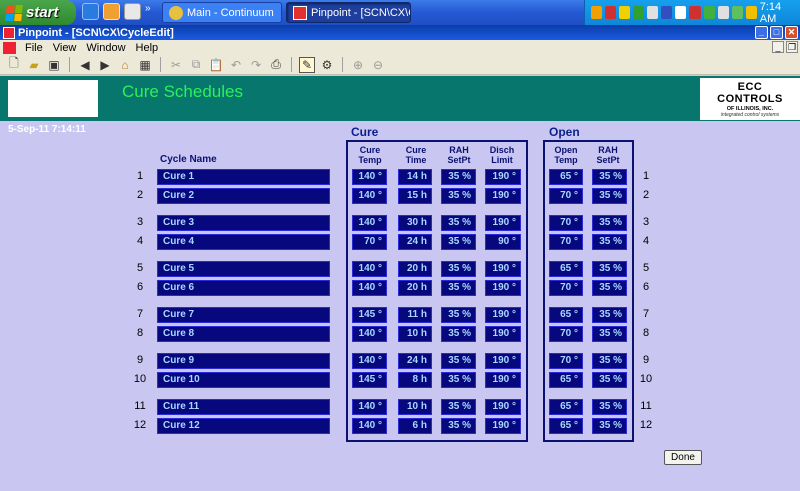 The width and height of the screenshot is (800, 491). Describe the element at coordinates (243, 177) in the screenshot. I see `cycle-name-field: Cure 1` at that location.